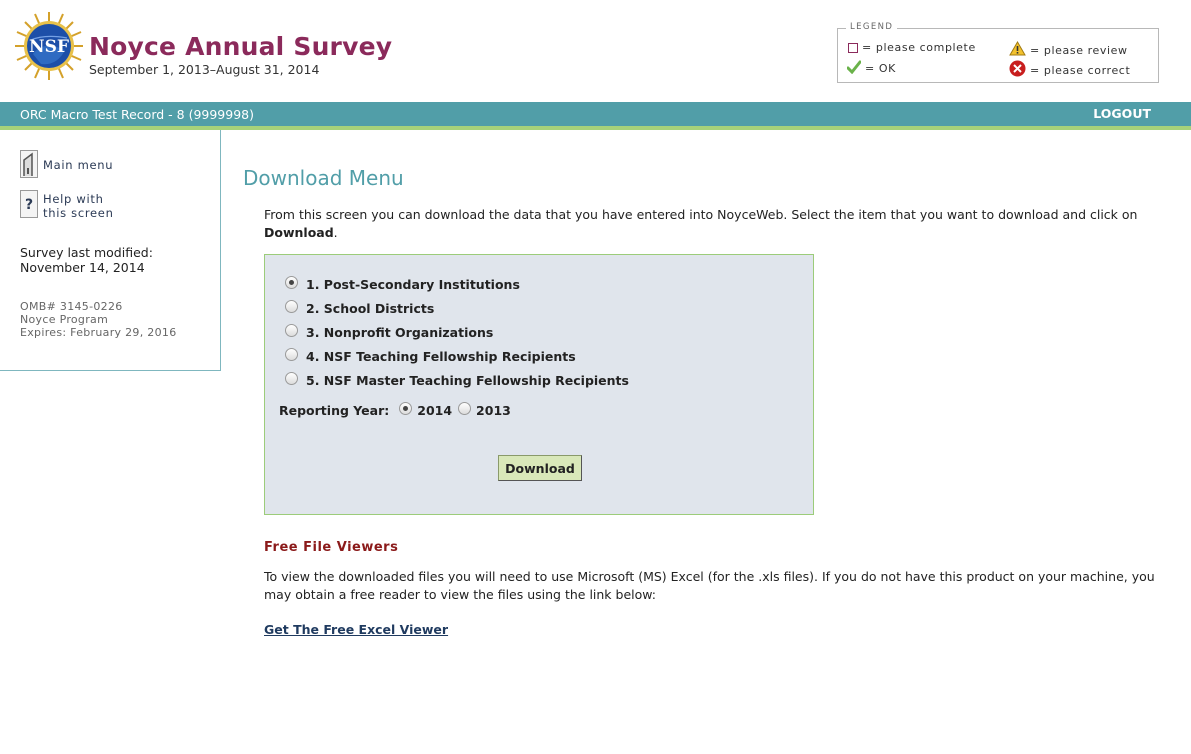 The height and width of the screenshot is (754, 1191). Describe the element at coordinates (853, 47) in the screenshot. I see `square-icon` at that location.